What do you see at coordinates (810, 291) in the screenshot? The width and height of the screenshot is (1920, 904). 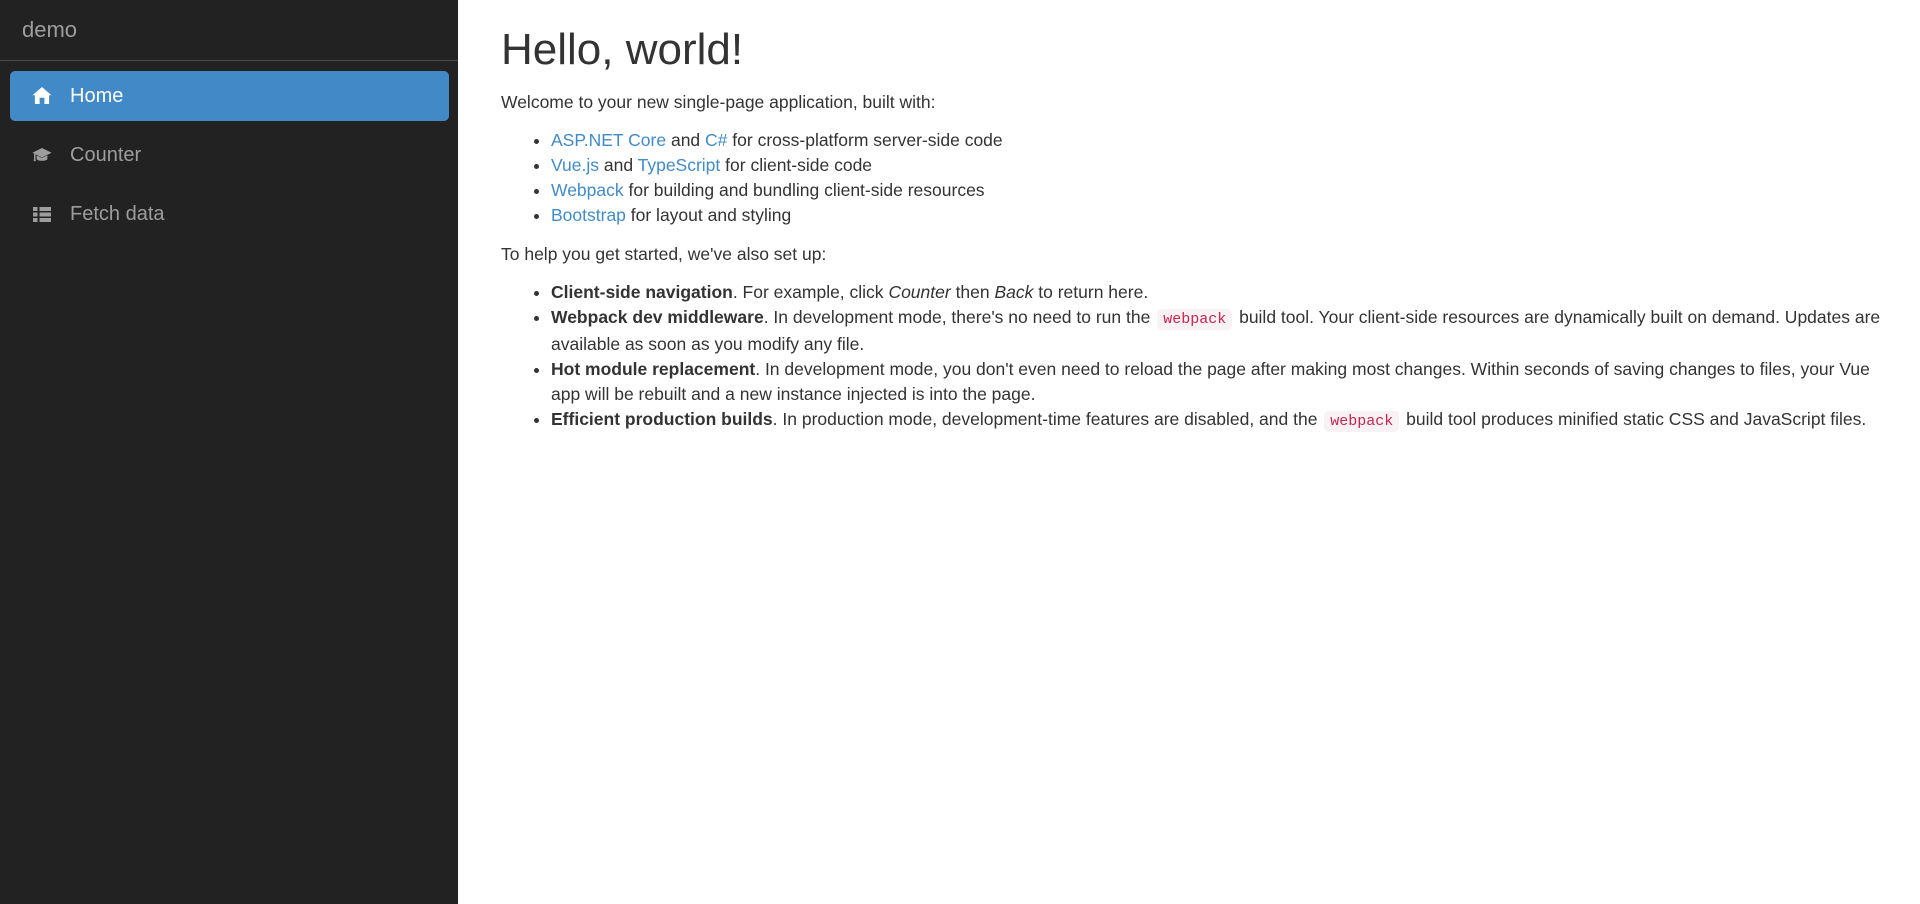 I see `text-segment: . For example, click` at bounding box center [810, 291].